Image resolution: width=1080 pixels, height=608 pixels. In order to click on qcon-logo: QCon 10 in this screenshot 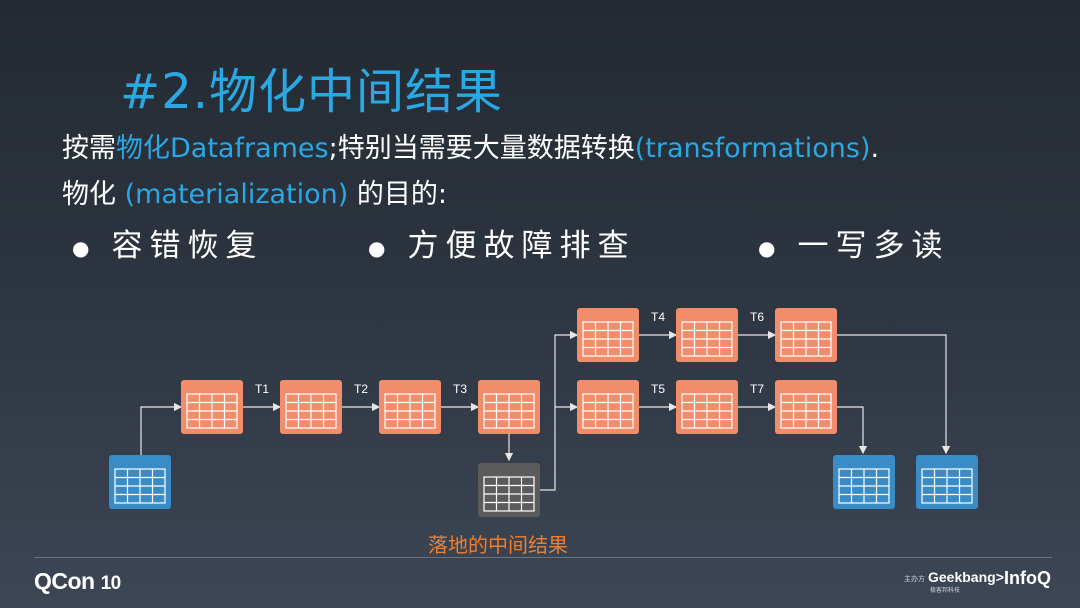, I will do `click(77, 581)`.